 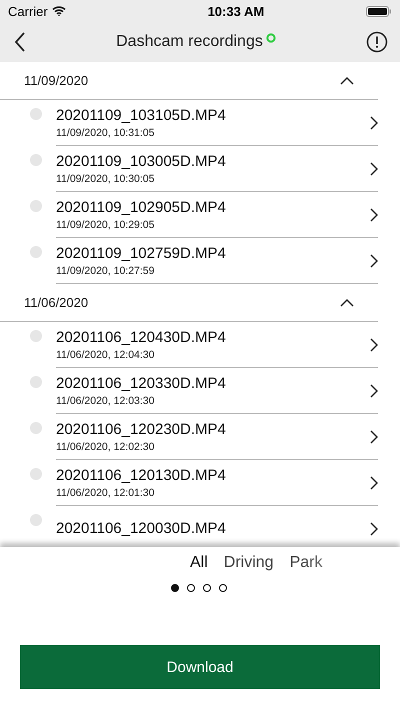 I want to click on recording-time: 11/09/2020, 10:30:05, so click(x=106, y=178).